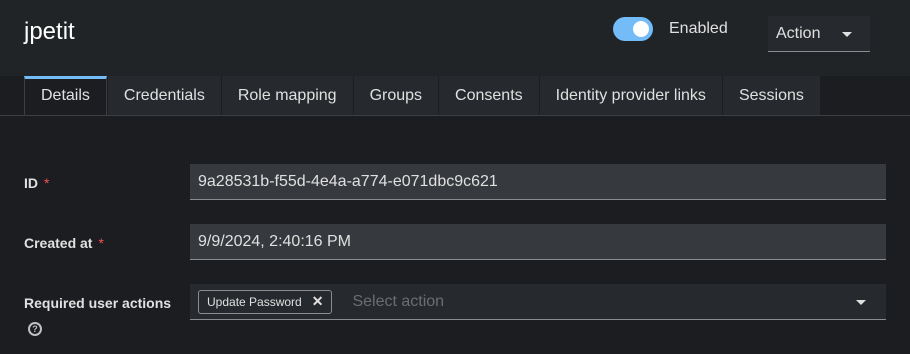 The height and width of the screenshot is (354, 910). Describe the element at coordinates (163, 96) in the screenshot. I see `tab-credentials: Credentials` at that location.